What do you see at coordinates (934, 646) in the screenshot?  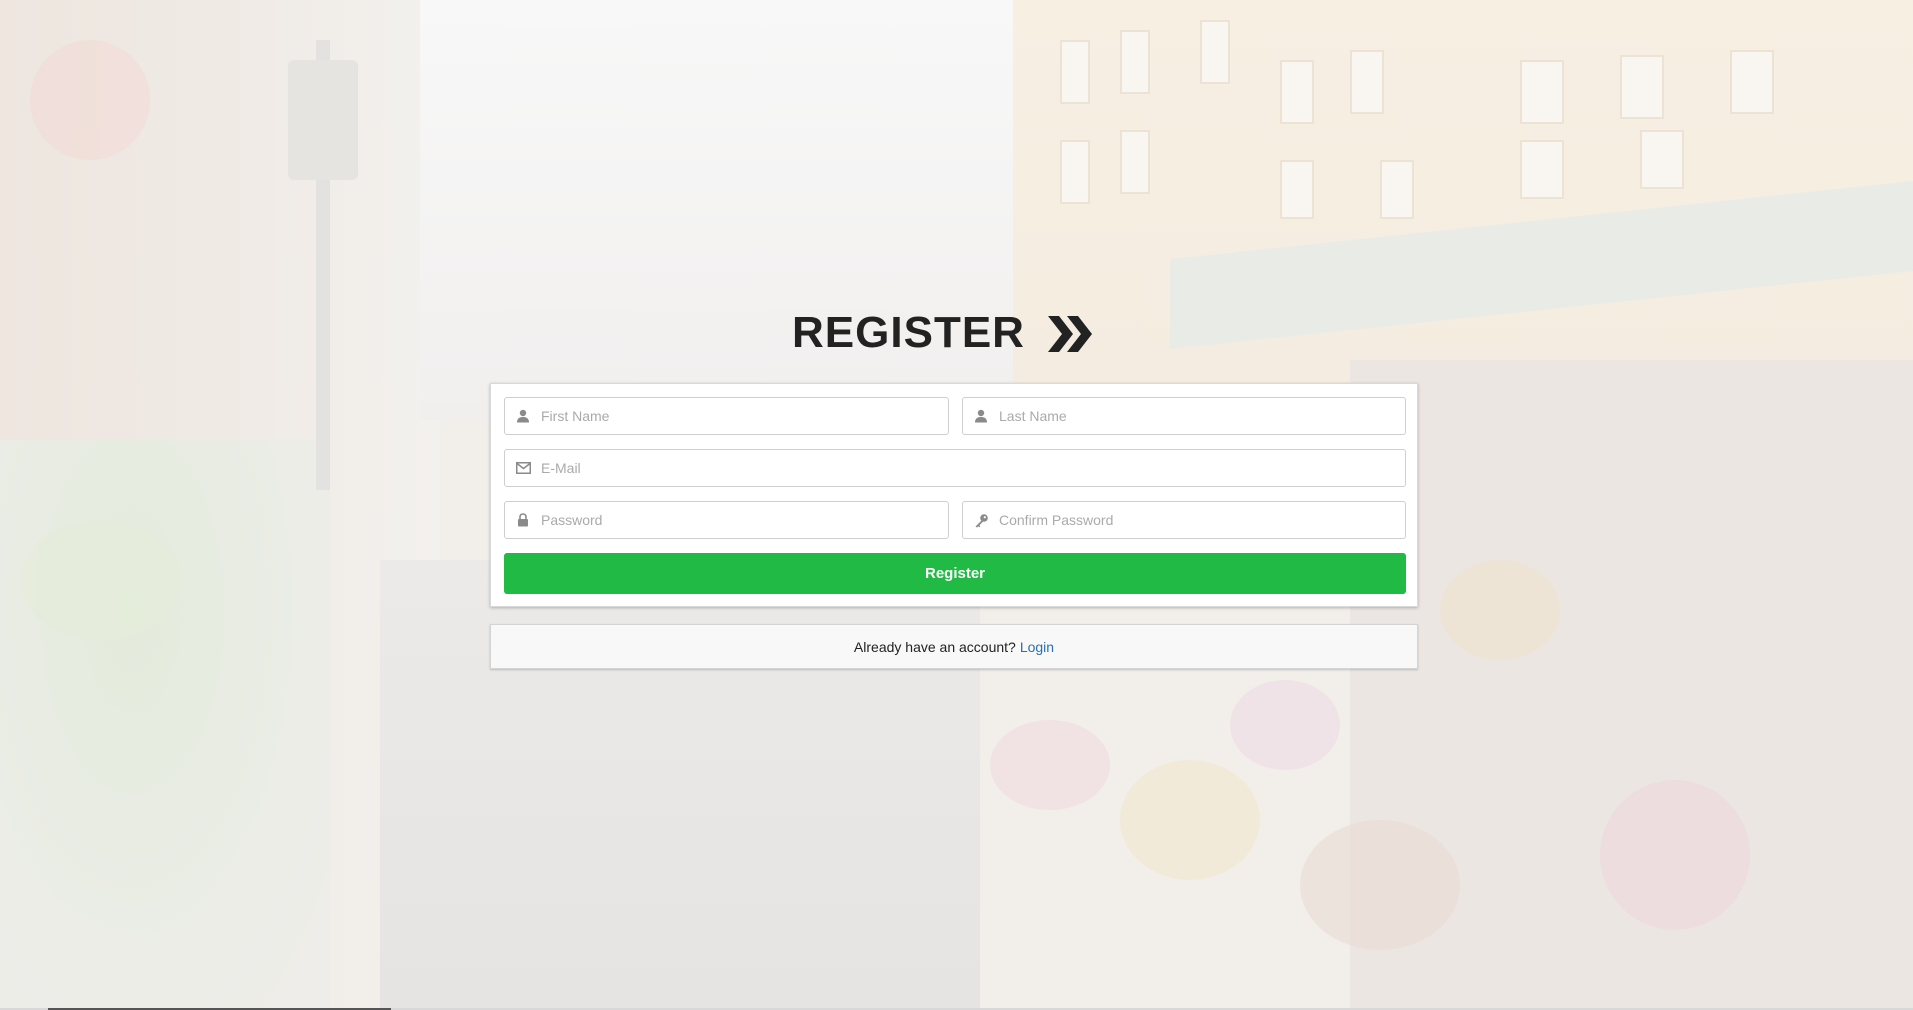 I see `login-prompt-text: Already have an account?` at bounding box center [934, 646].